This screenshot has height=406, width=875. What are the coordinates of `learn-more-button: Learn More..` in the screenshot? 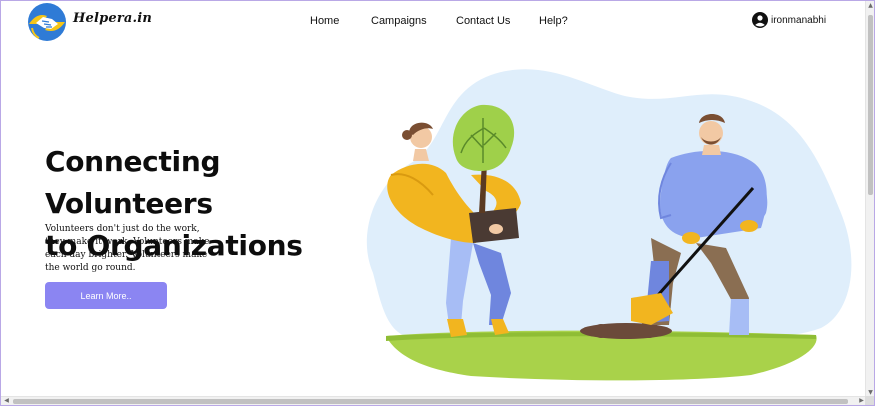 It's located at (106, 295).